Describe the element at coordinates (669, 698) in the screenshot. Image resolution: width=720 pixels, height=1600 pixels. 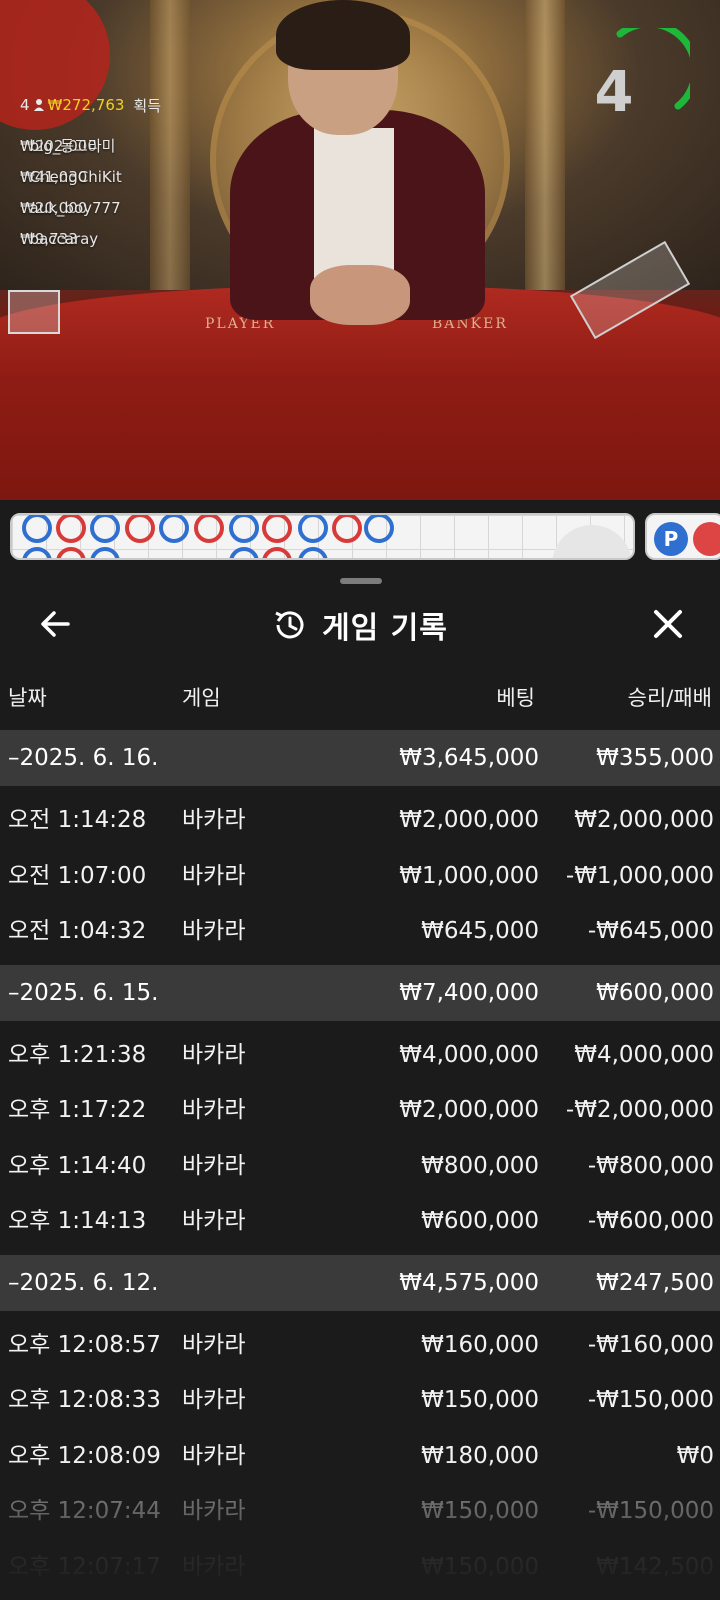
I see `column-result: 승리/패배` at that location.